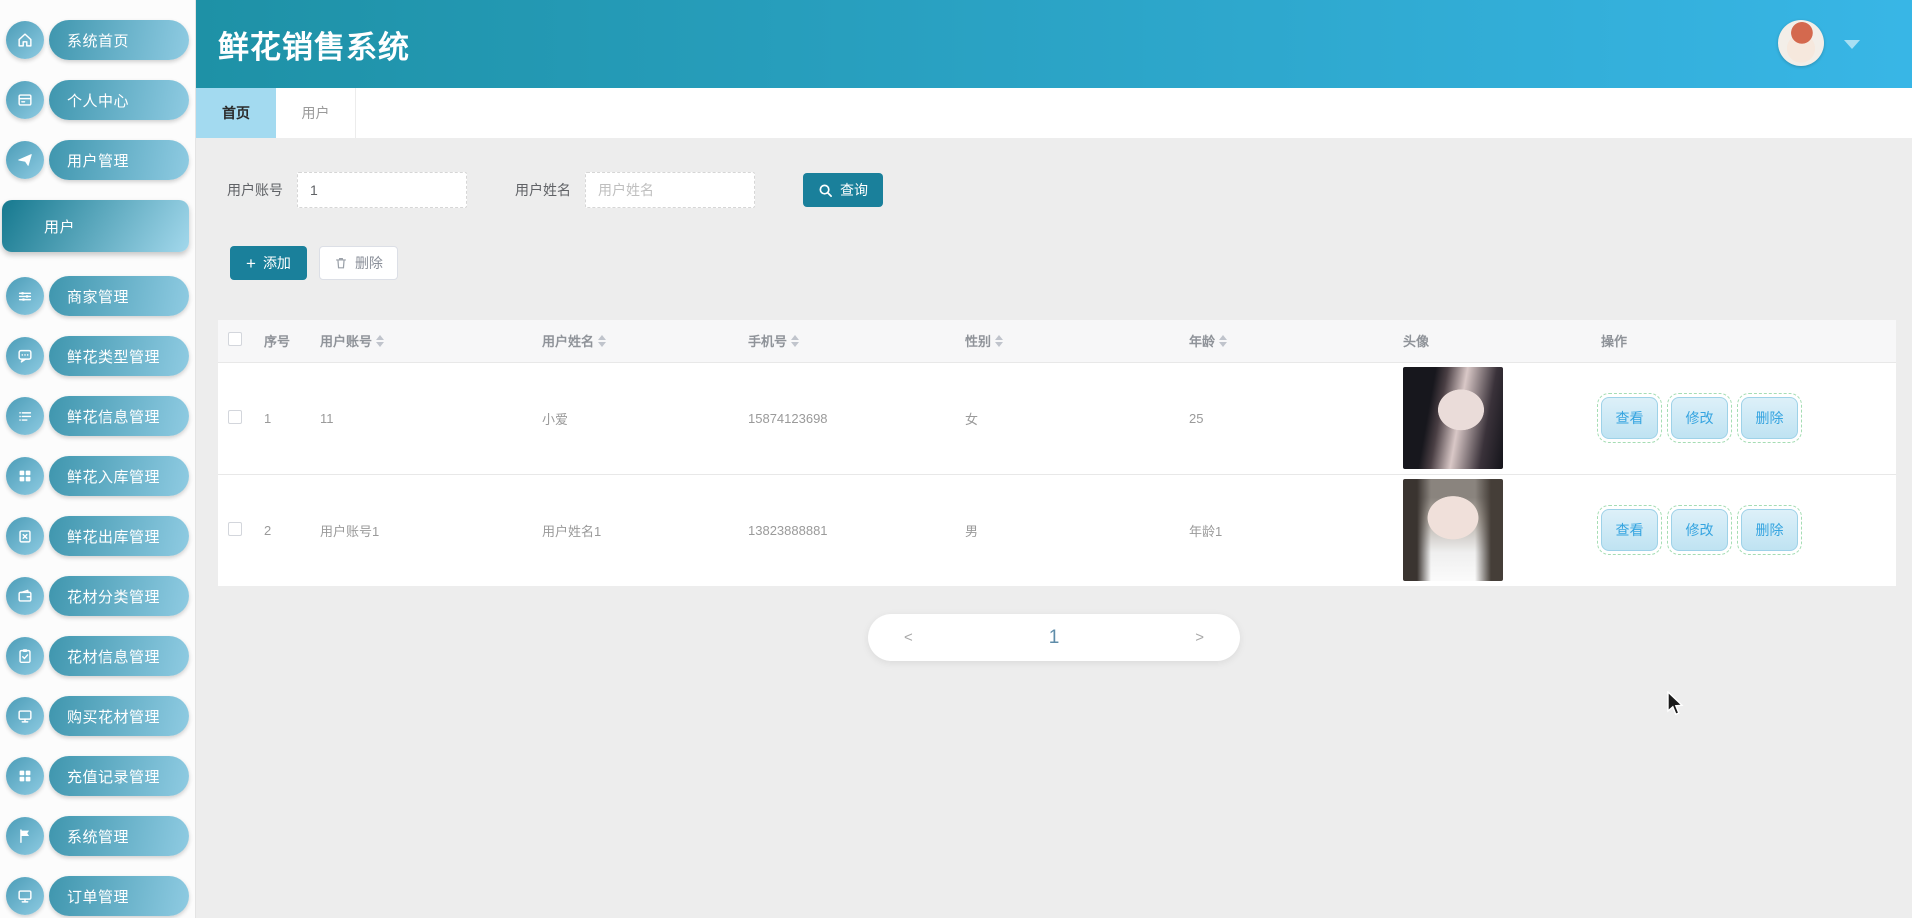 The image size is (1912, 918). Describe the element at coordinates (119, 656) in the screenshot. I see `sidebar-item-label: 花材信息管理` at that location.